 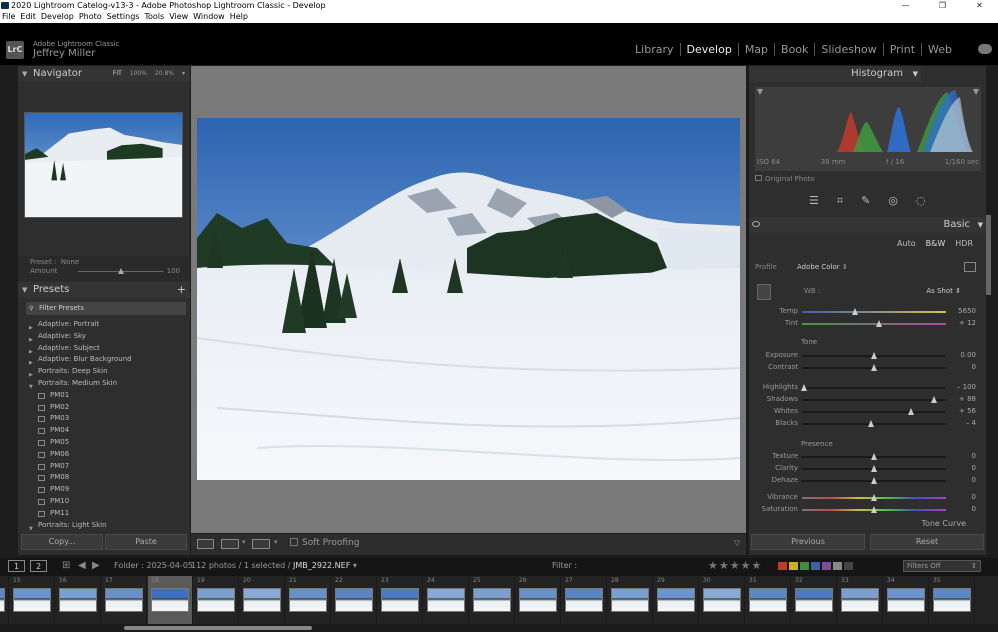 What do you see at coordinates (961, 468) in the screenshot?
I see `slider-value: 0` at bounding box center [961, 468].